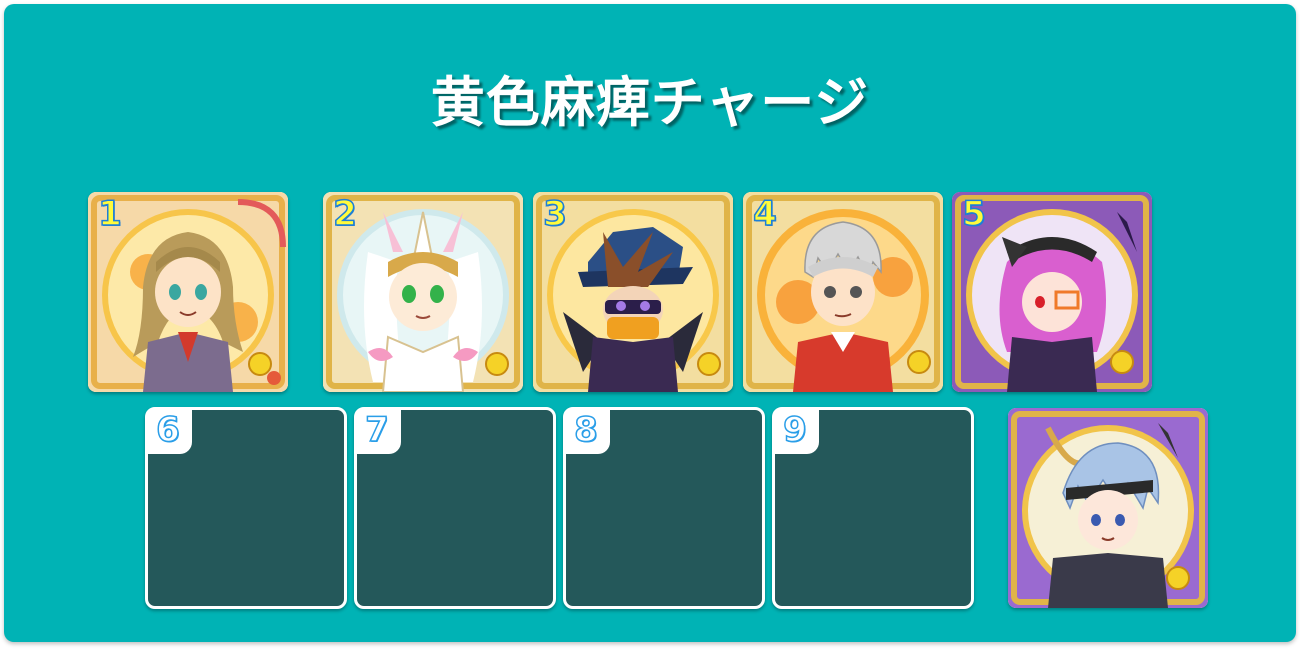  What do you see at coordinates (188, 292) in the screenshot?
I see `deck-card-1: 1` at bounding box center [188, 292].